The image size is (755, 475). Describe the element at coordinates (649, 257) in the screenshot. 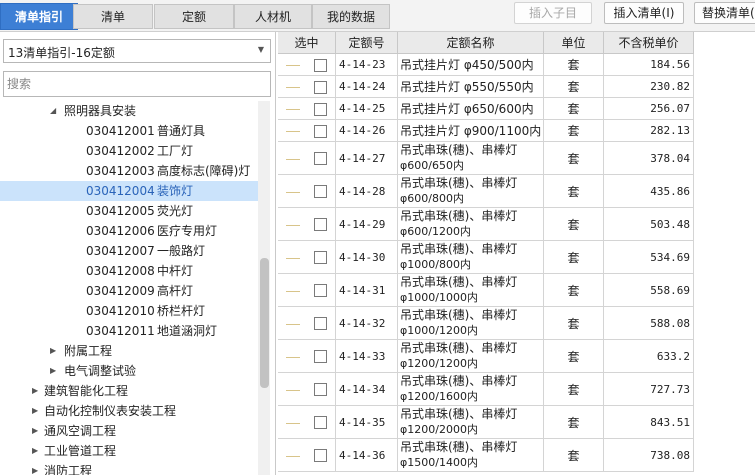

I see `price: 534.69` at that location.